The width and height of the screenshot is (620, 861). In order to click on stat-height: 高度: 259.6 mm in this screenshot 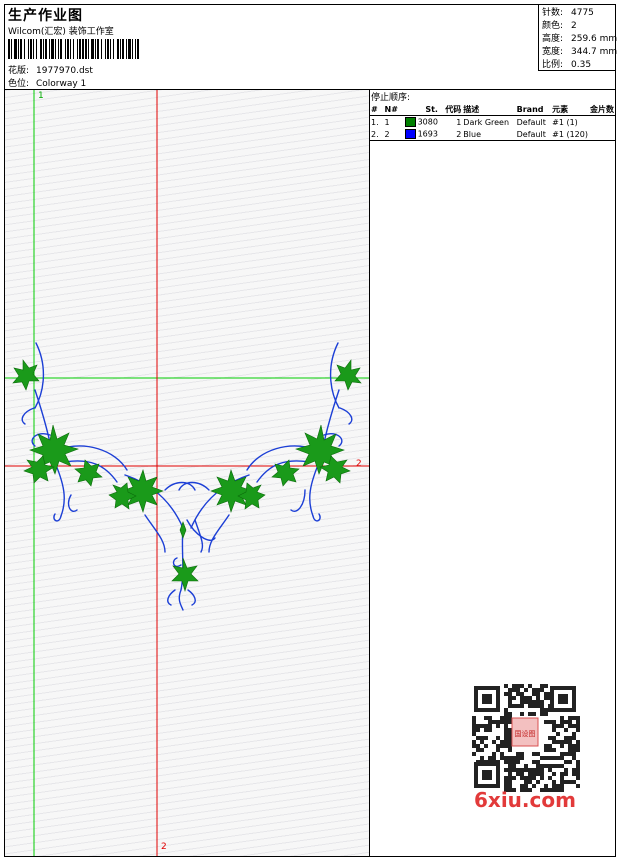, I will do `click(580, 39)`.